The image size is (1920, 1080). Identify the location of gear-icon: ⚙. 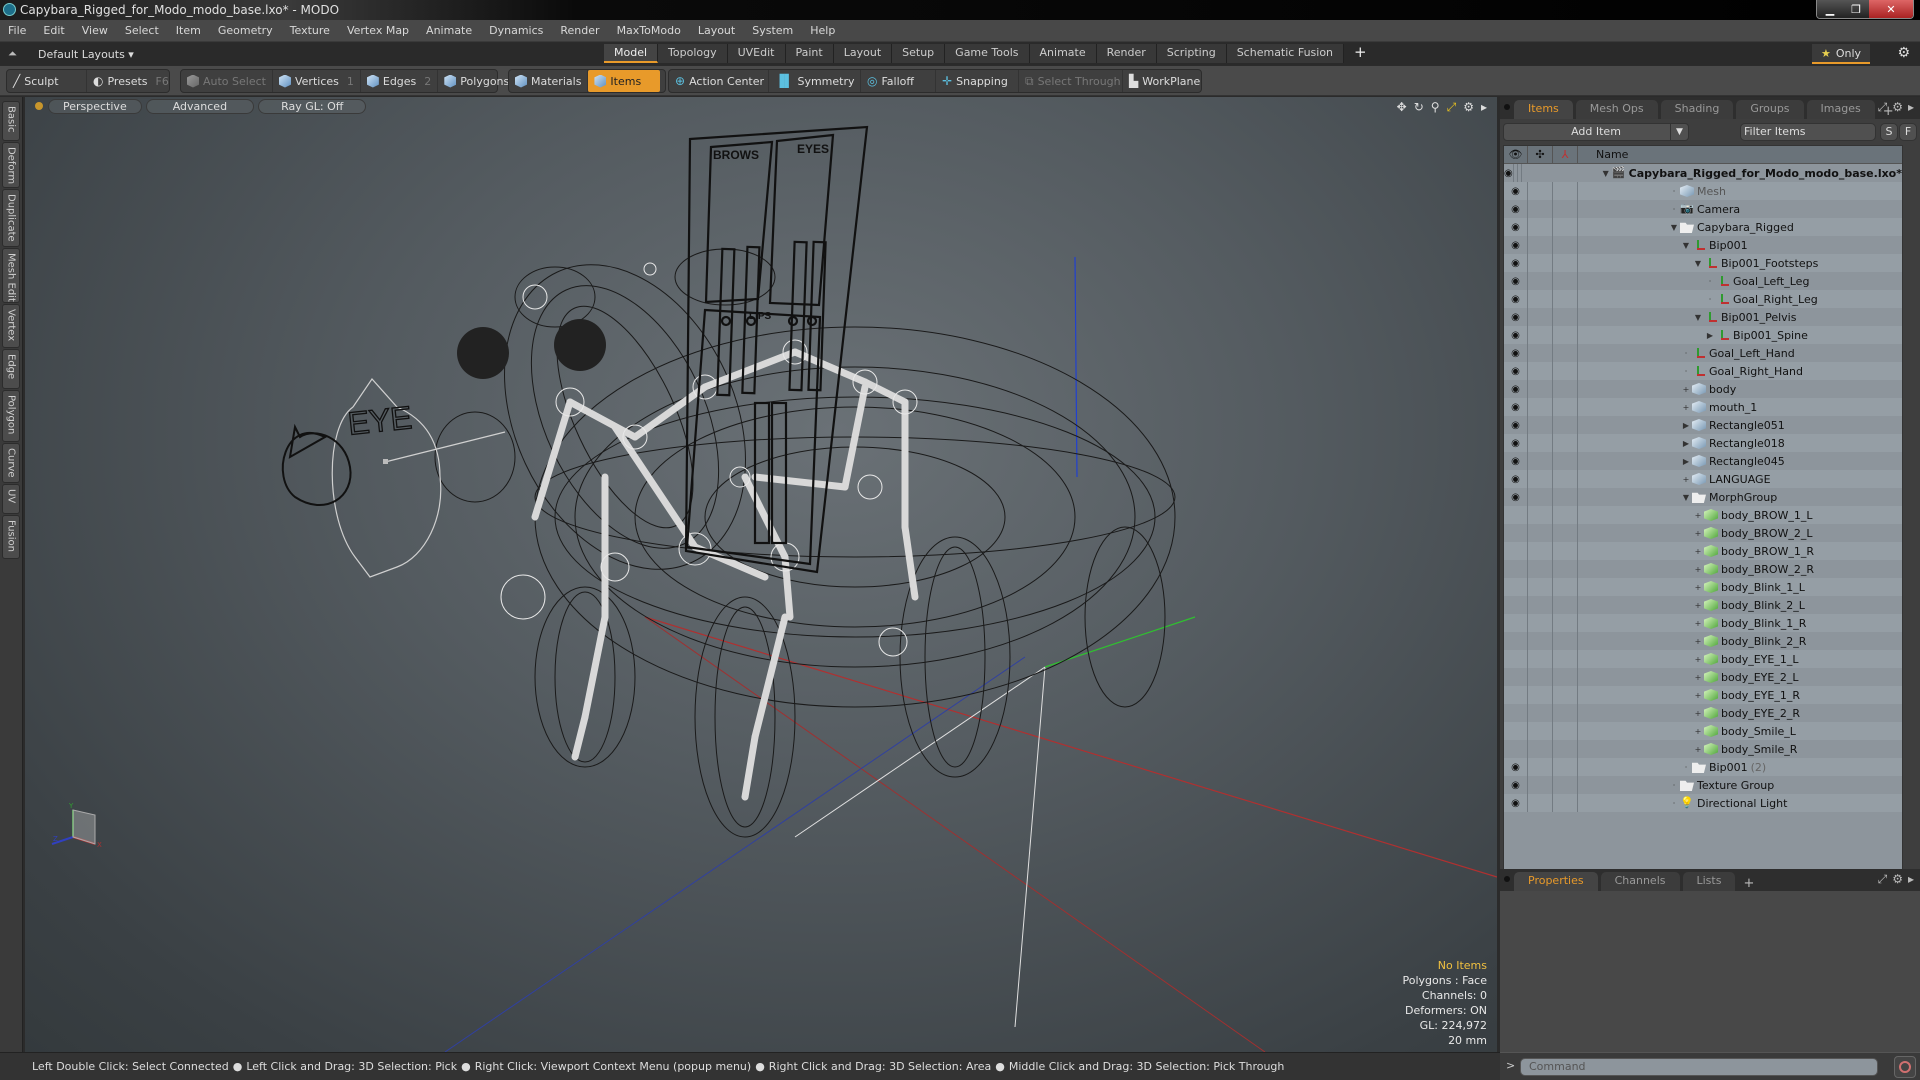
(1903, 53).